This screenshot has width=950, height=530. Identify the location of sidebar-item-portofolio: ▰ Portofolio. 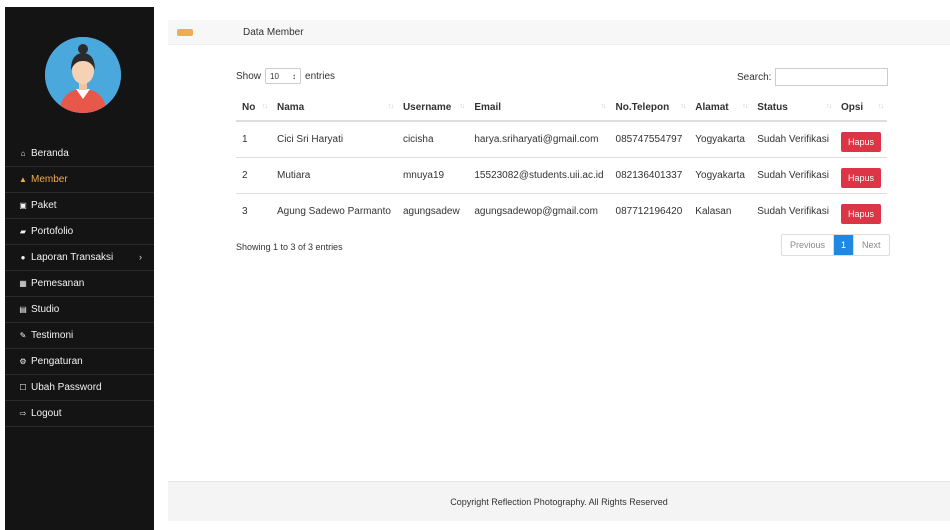
(79, 232).